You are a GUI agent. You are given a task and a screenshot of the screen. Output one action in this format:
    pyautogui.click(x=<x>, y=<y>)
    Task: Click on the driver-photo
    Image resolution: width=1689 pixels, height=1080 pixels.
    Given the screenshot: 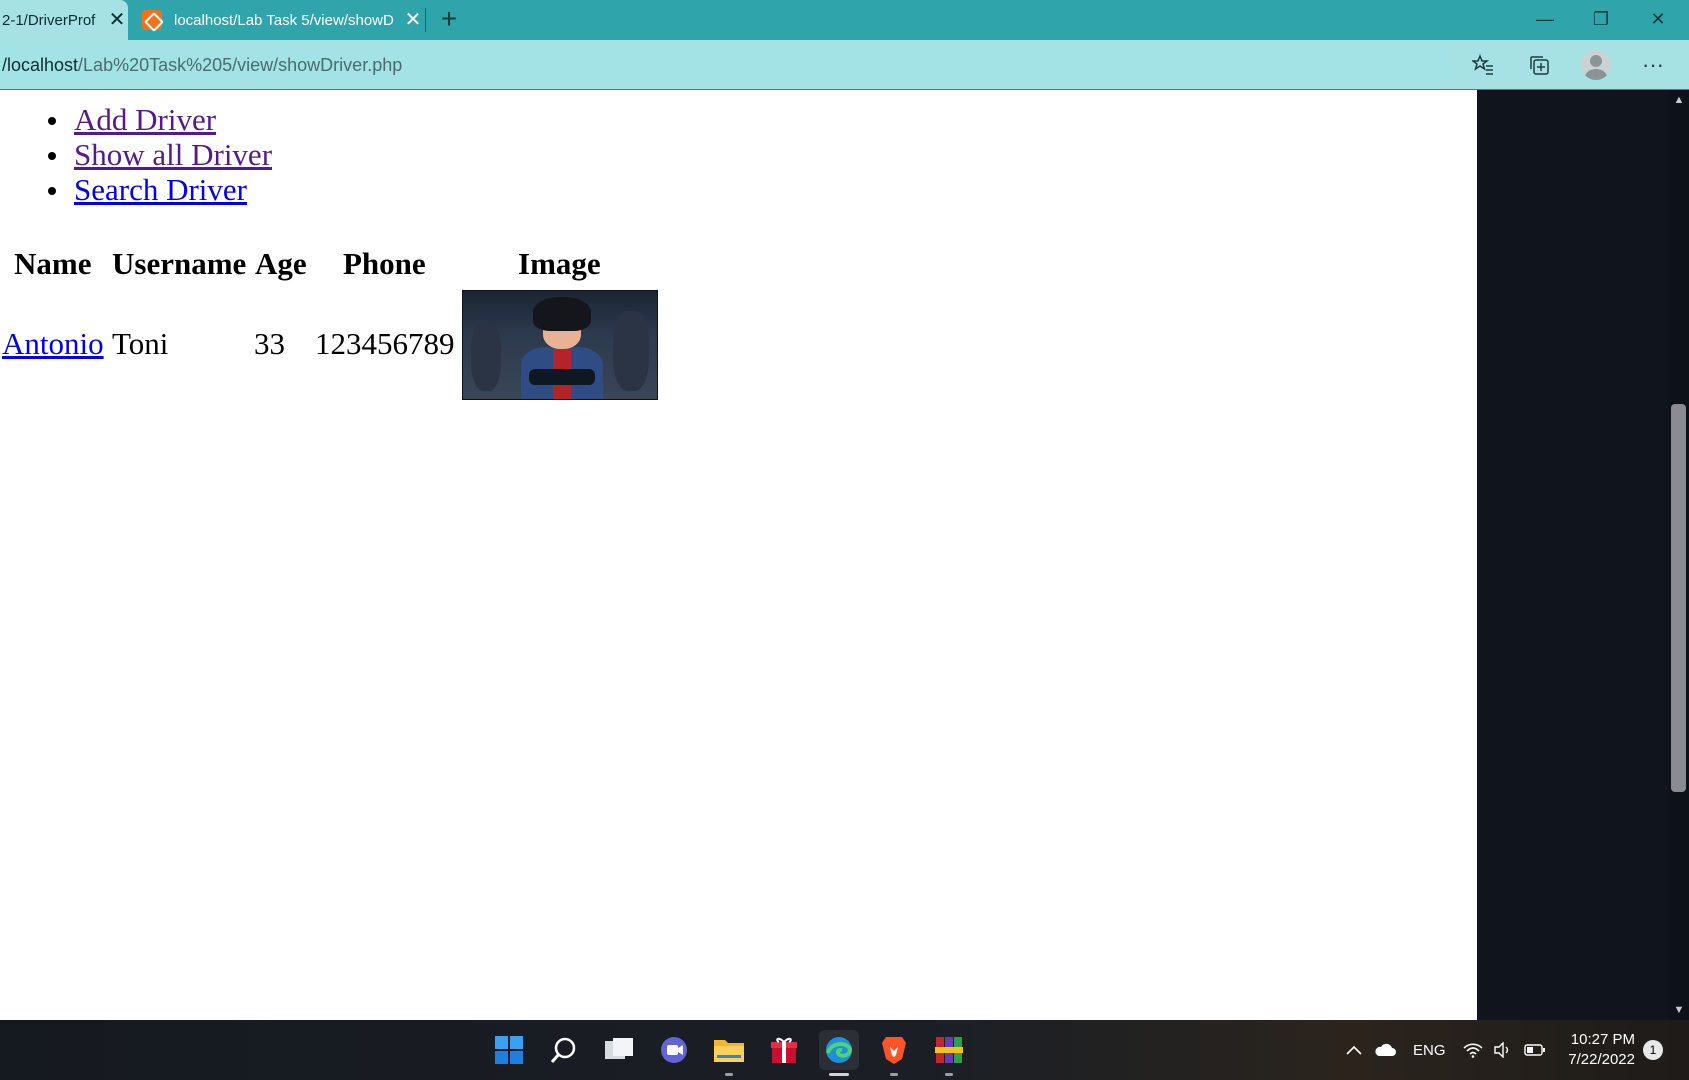 What is the action you would take?
    pyautogui.click(x=560, y=345)
    